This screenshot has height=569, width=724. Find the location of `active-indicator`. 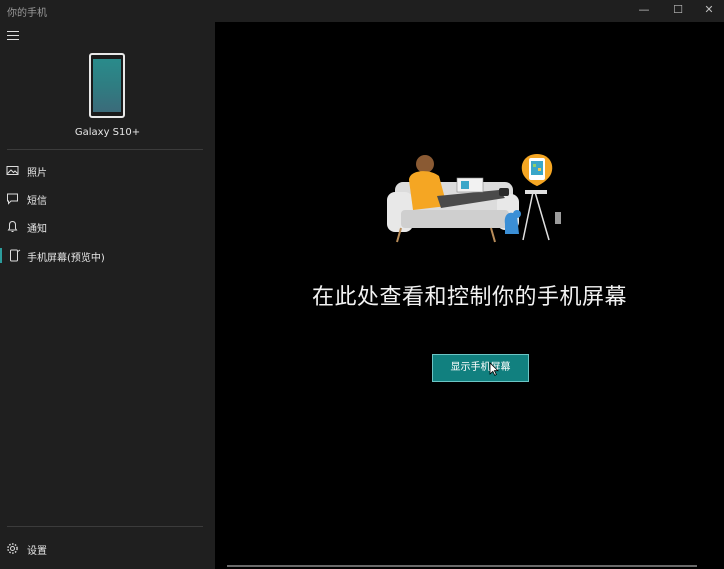

active-indicator is located at coordinates (1, 255).